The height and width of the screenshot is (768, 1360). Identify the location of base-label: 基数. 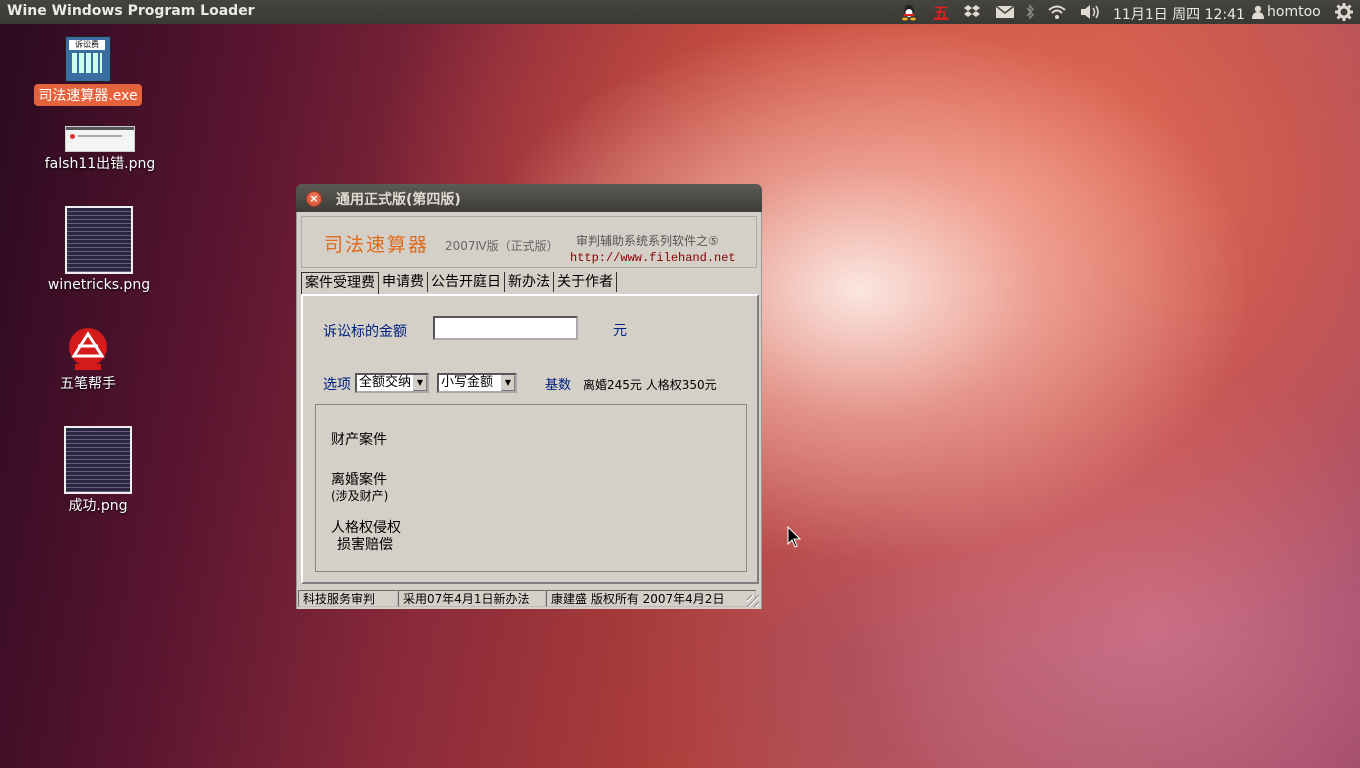
(558, 385).